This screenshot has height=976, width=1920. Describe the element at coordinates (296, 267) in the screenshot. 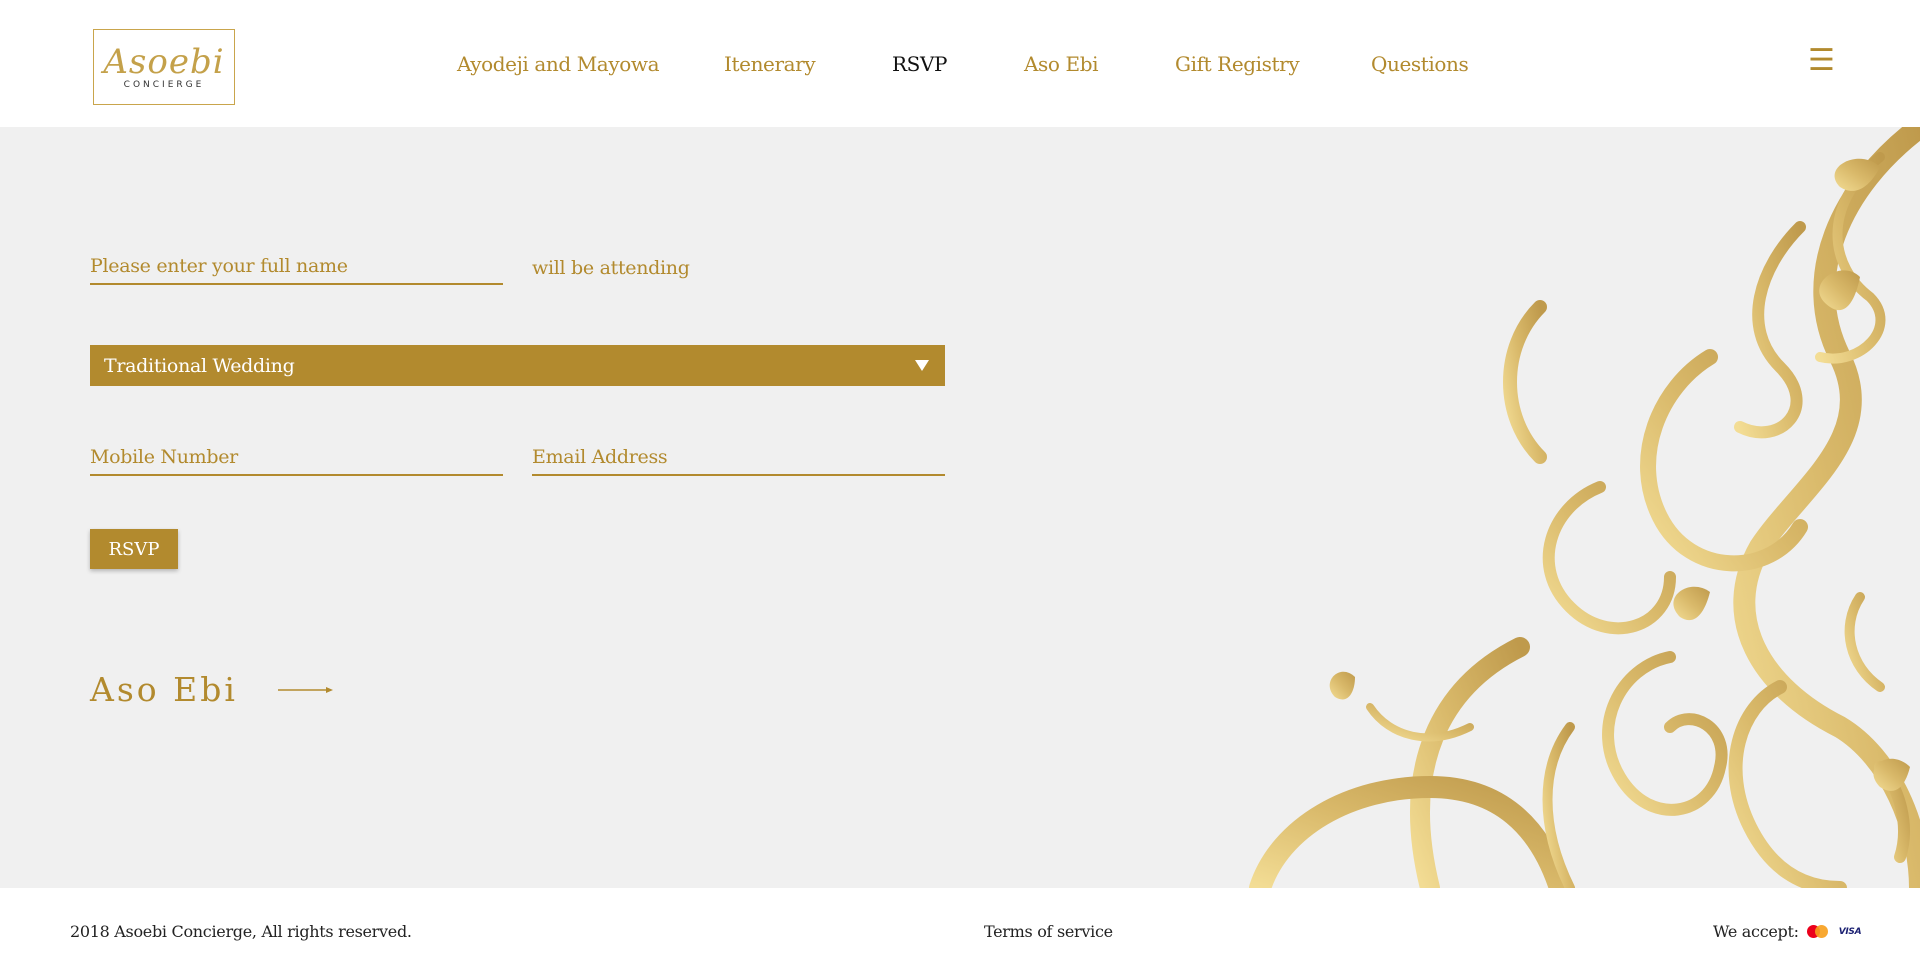

I see `full-name-input` at that location.